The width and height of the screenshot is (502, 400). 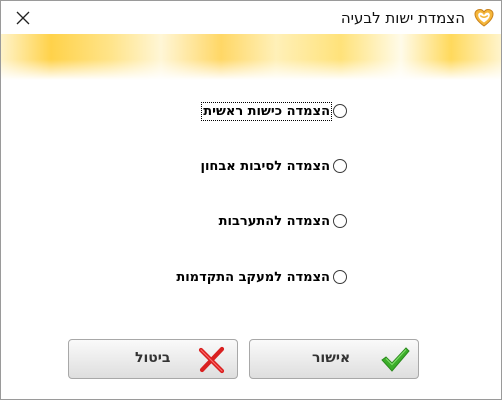 What do you see at coordinates (274, 221) in the screenshot?
I see `option-label: הצמדה להתערבות` at bounding box center [274, 221].